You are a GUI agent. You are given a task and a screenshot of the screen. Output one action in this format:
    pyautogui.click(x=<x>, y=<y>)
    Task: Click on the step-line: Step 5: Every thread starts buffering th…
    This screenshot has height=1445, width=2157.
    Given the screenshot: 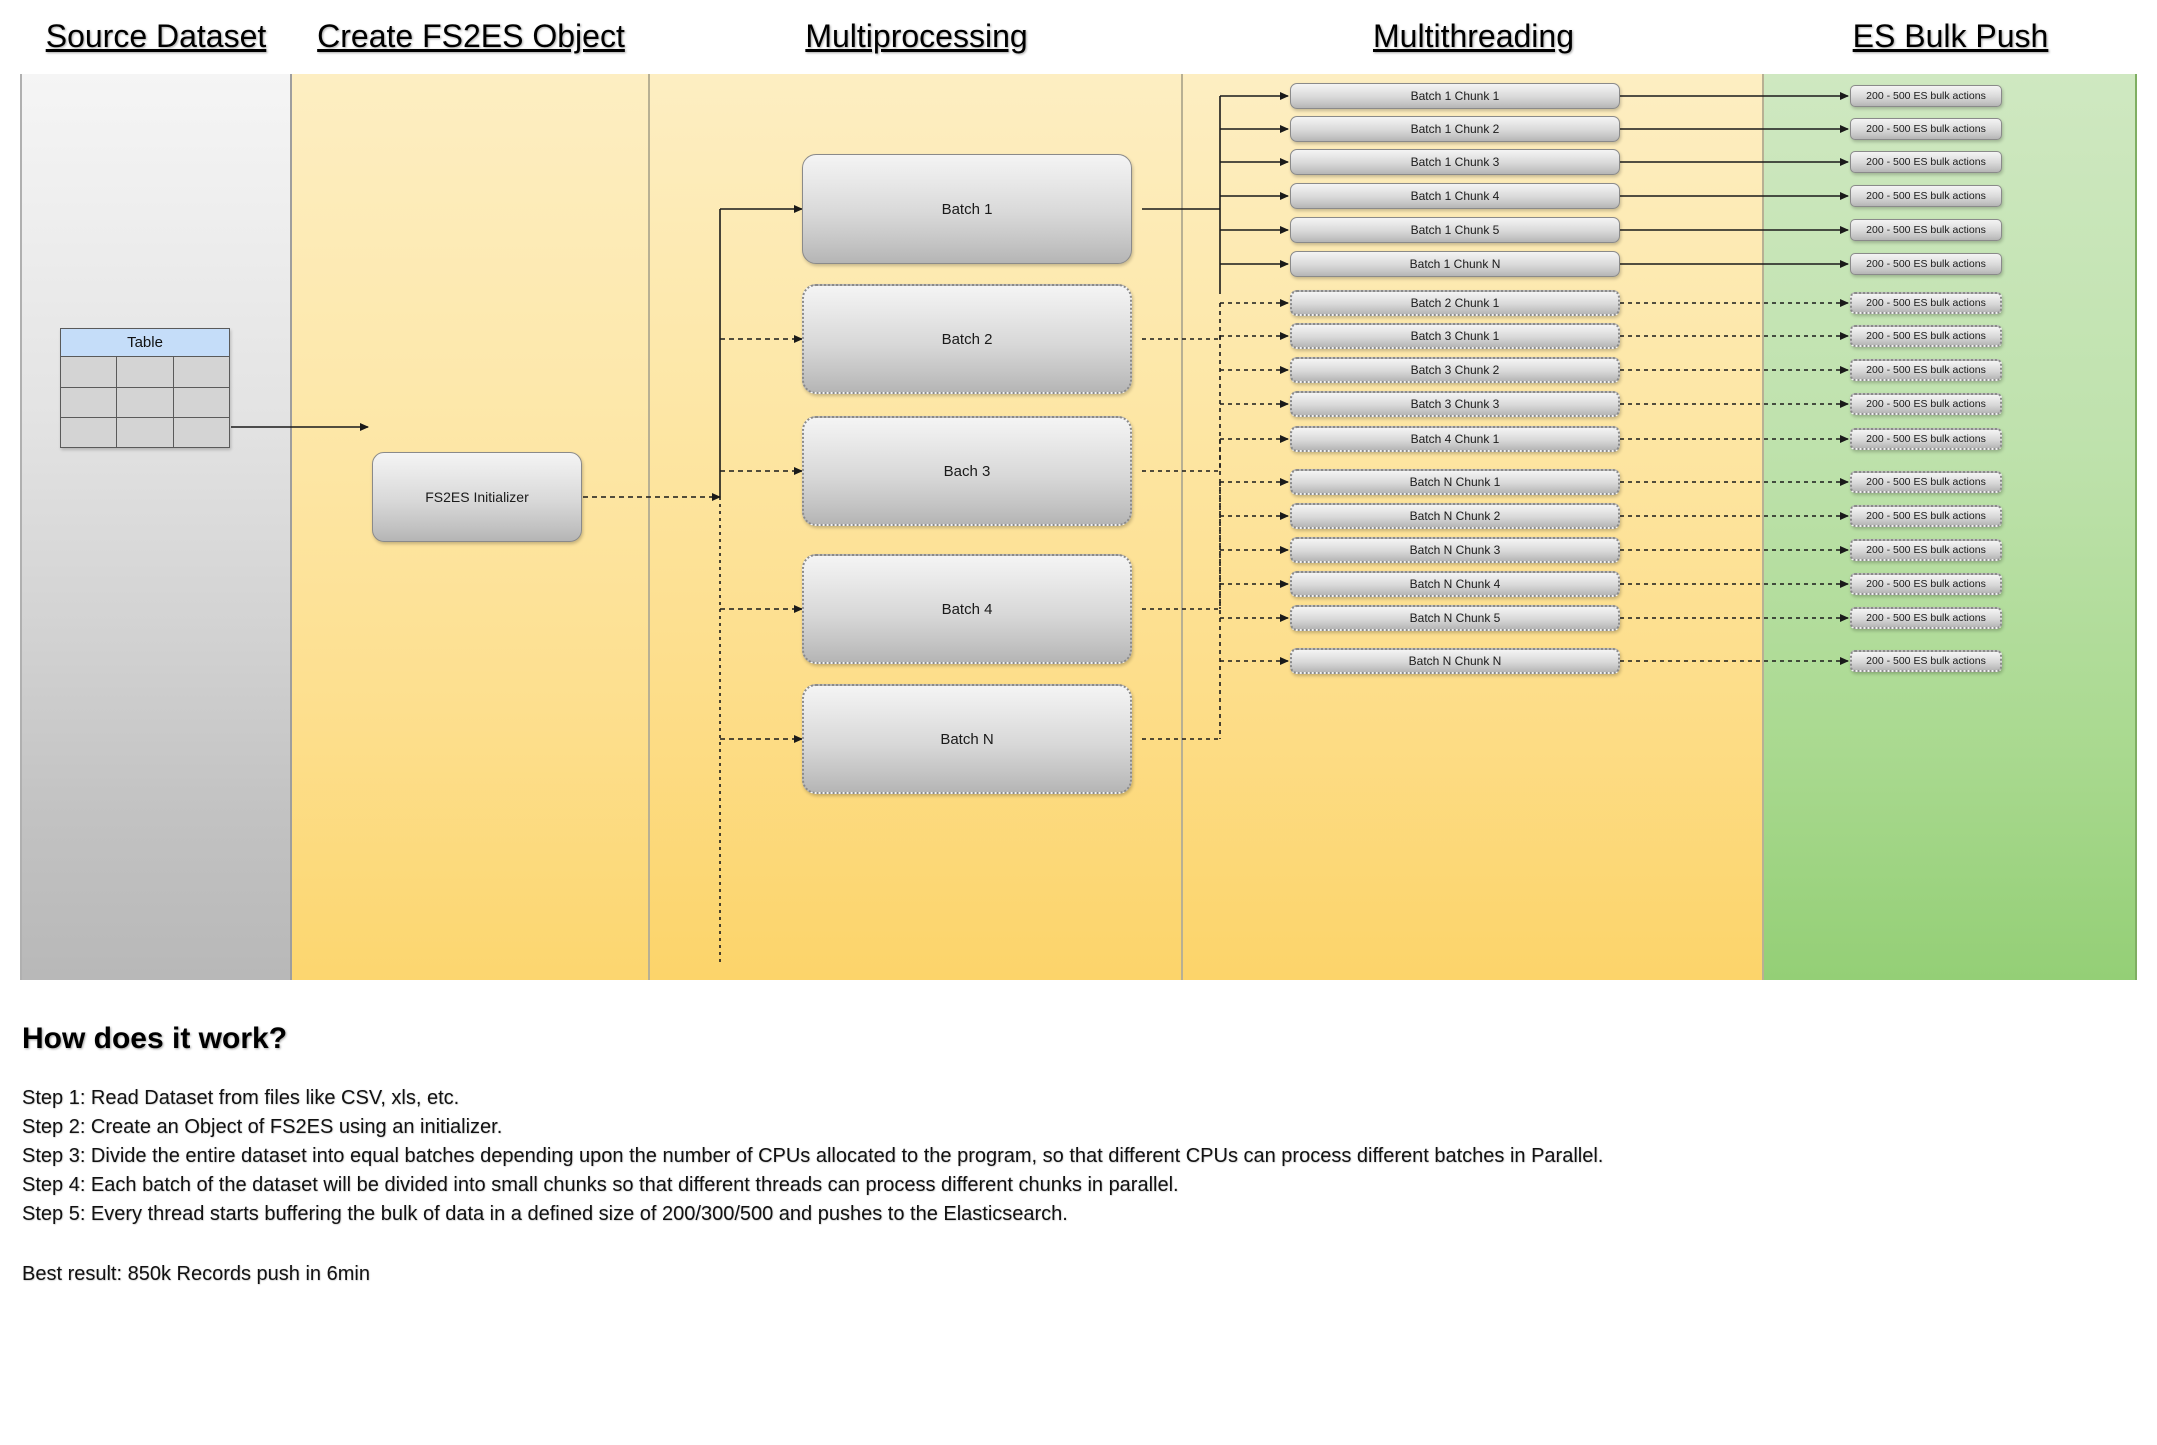 What is the action you would take?
    pyautogui.click(x=545, y=1214)
    